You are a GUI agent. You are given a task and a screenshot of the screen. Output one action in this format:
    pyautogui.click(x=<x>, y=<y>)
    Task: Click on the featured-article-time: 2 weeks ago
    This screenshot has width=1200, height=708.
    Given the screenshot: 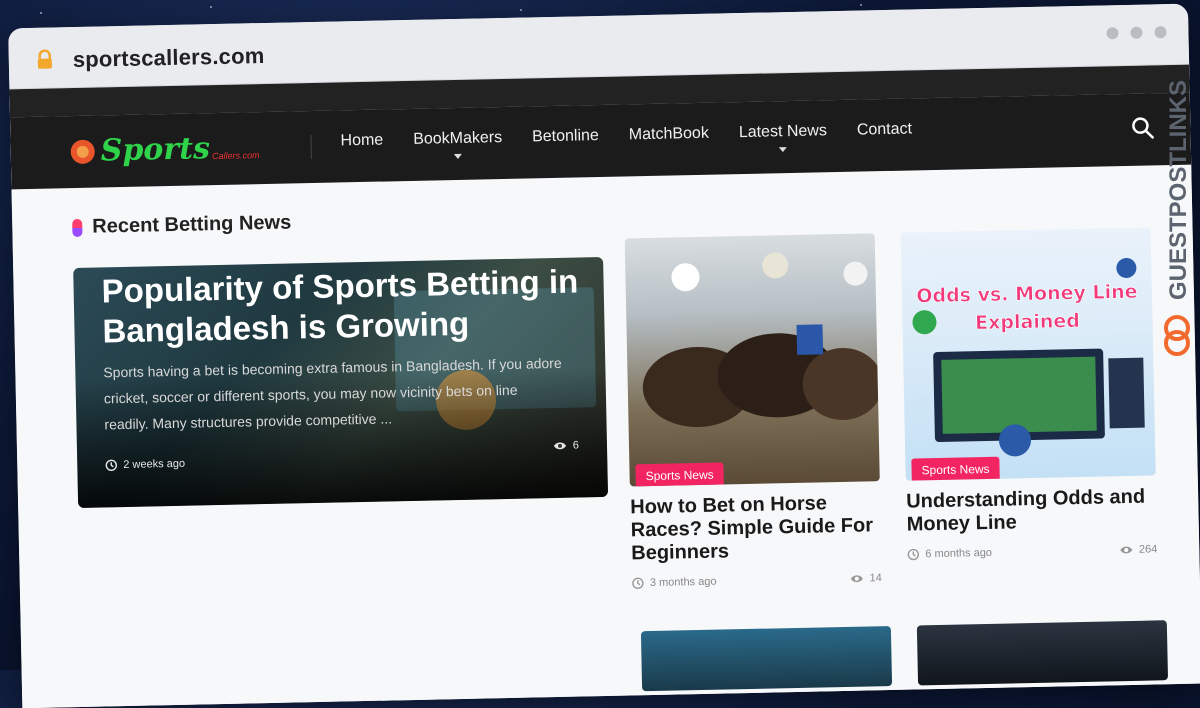 What is the action you would take?
    pyautogui.click(x=145, y=465)
    